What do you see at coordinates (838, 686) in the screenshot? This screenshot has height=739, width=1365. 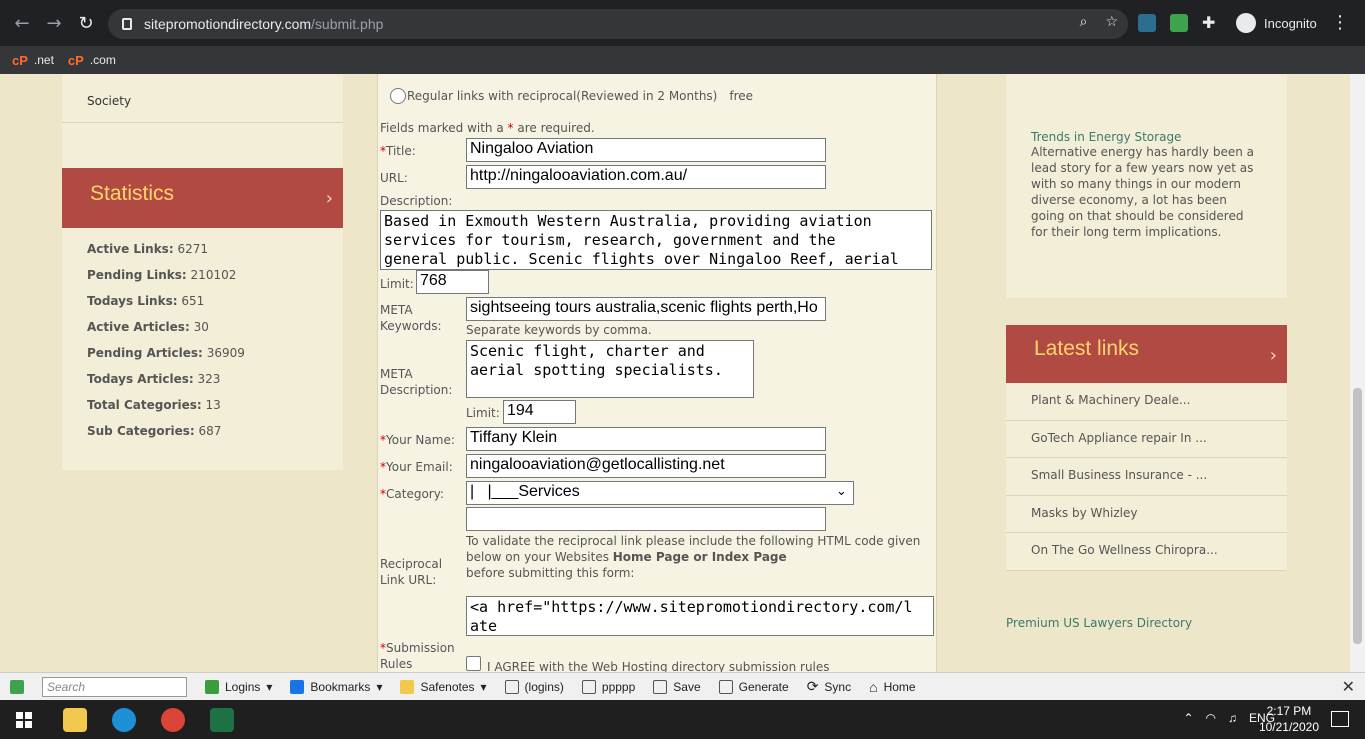 I see `toolbar-label: Sync` at bounding box center [838, 686].